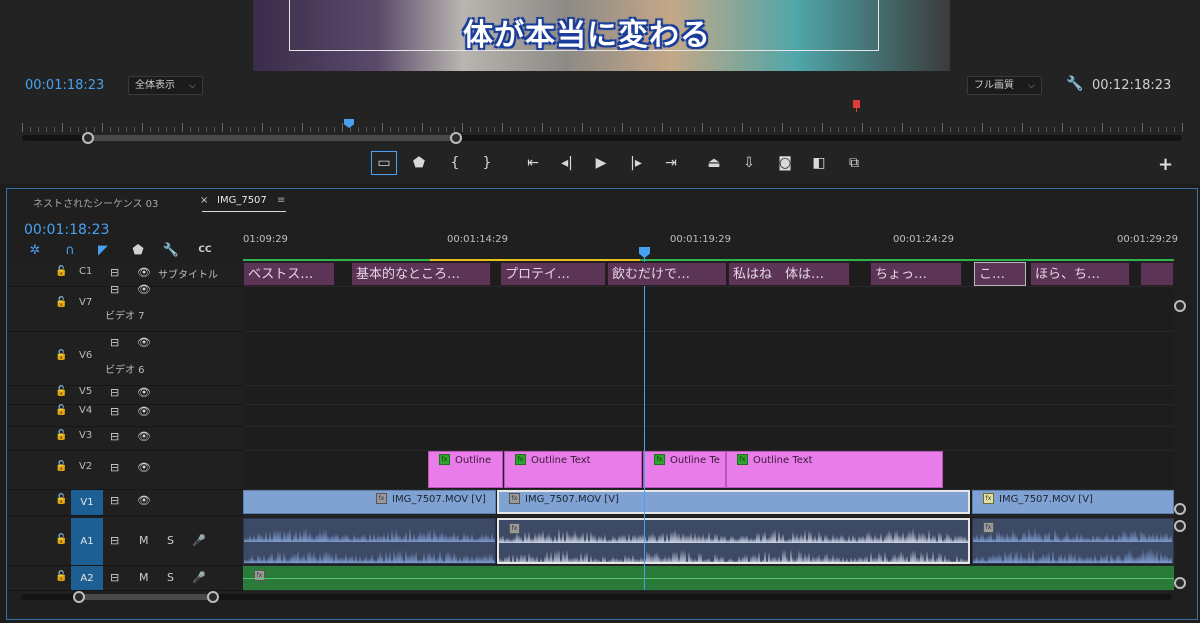 Image resolution: width=1200 pixels, height=623 pixels. What do you see at coordinates (455, 163) in the screenshot?
I see `mark-in-button: {` at bounding box center [455, 163].